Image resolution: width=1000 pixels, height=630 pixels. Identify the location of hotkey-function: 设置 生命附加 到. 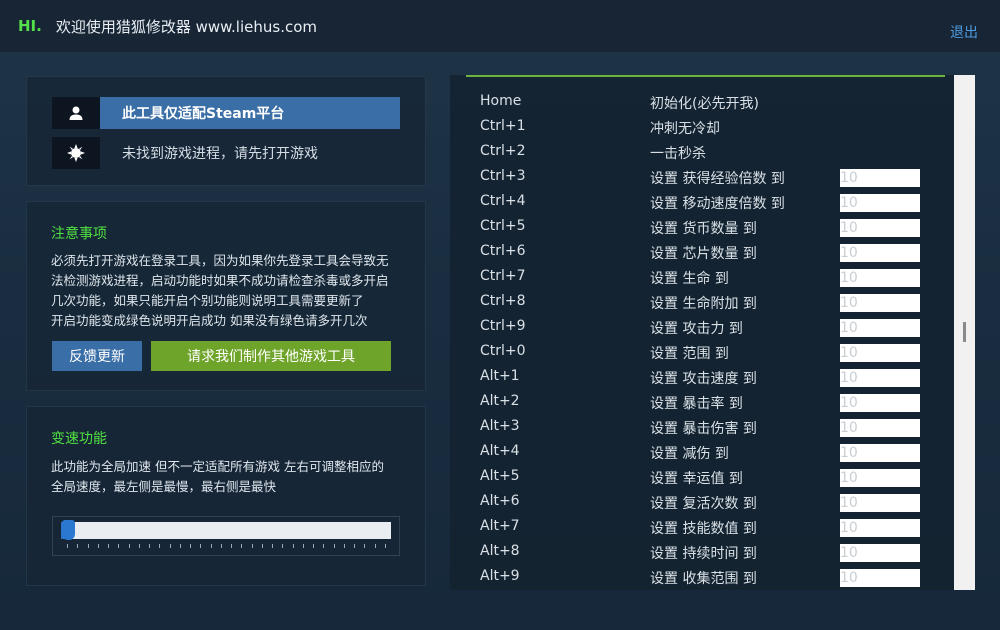
(703, 303).